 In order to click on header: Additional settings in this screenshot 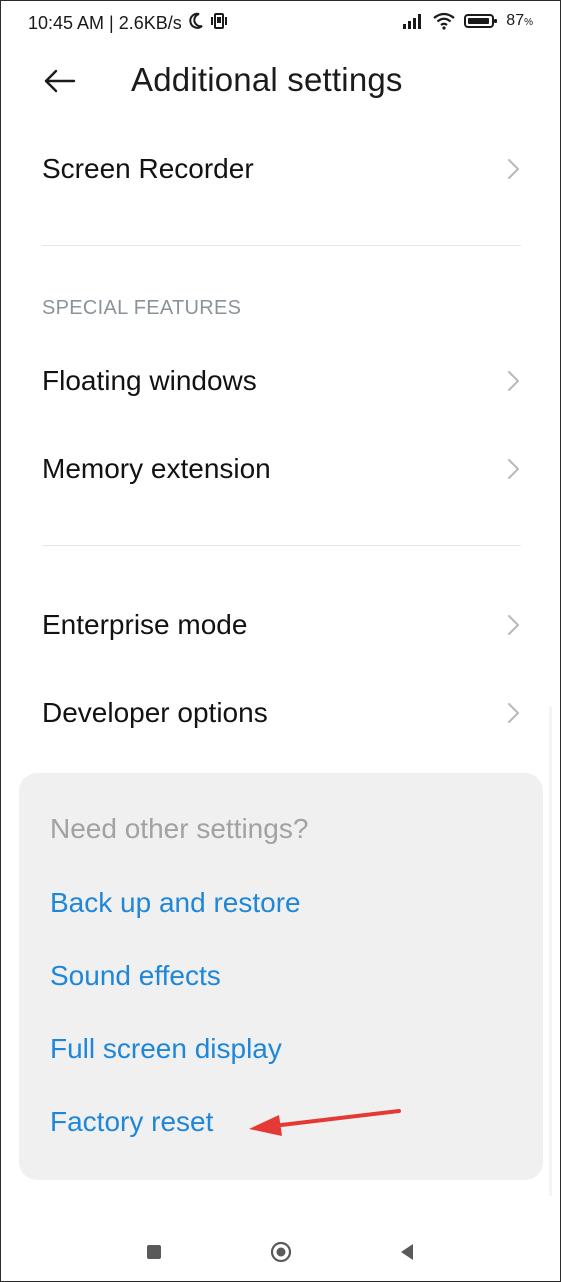, I will do `click(280, 83)`.